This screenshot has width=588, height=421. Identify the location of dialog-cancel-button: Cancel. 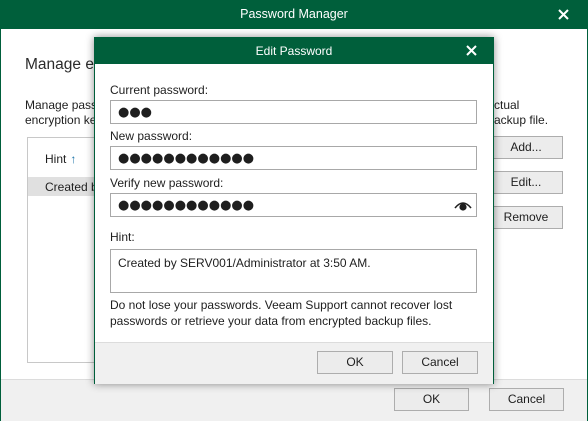
(440, 362).